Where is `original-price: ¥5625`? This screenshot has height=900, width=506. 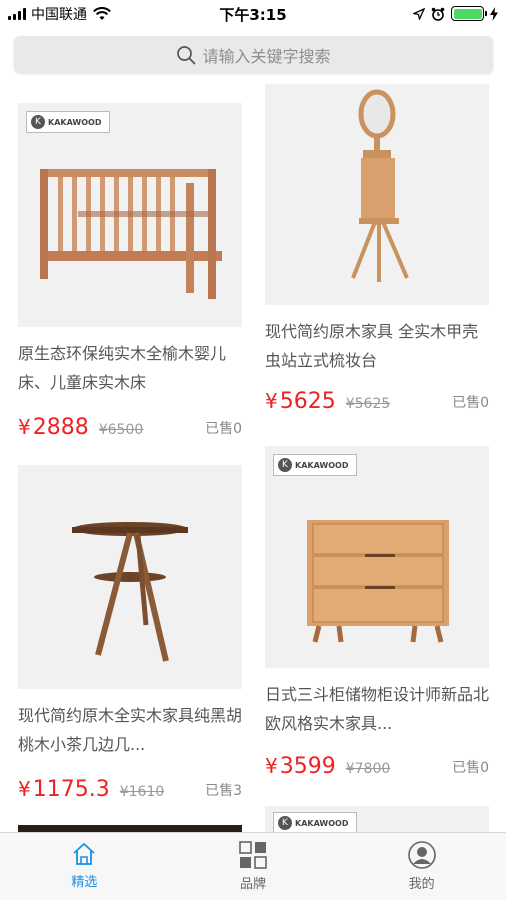 original-price: ¥5625 is located at coordinates (368, 404).